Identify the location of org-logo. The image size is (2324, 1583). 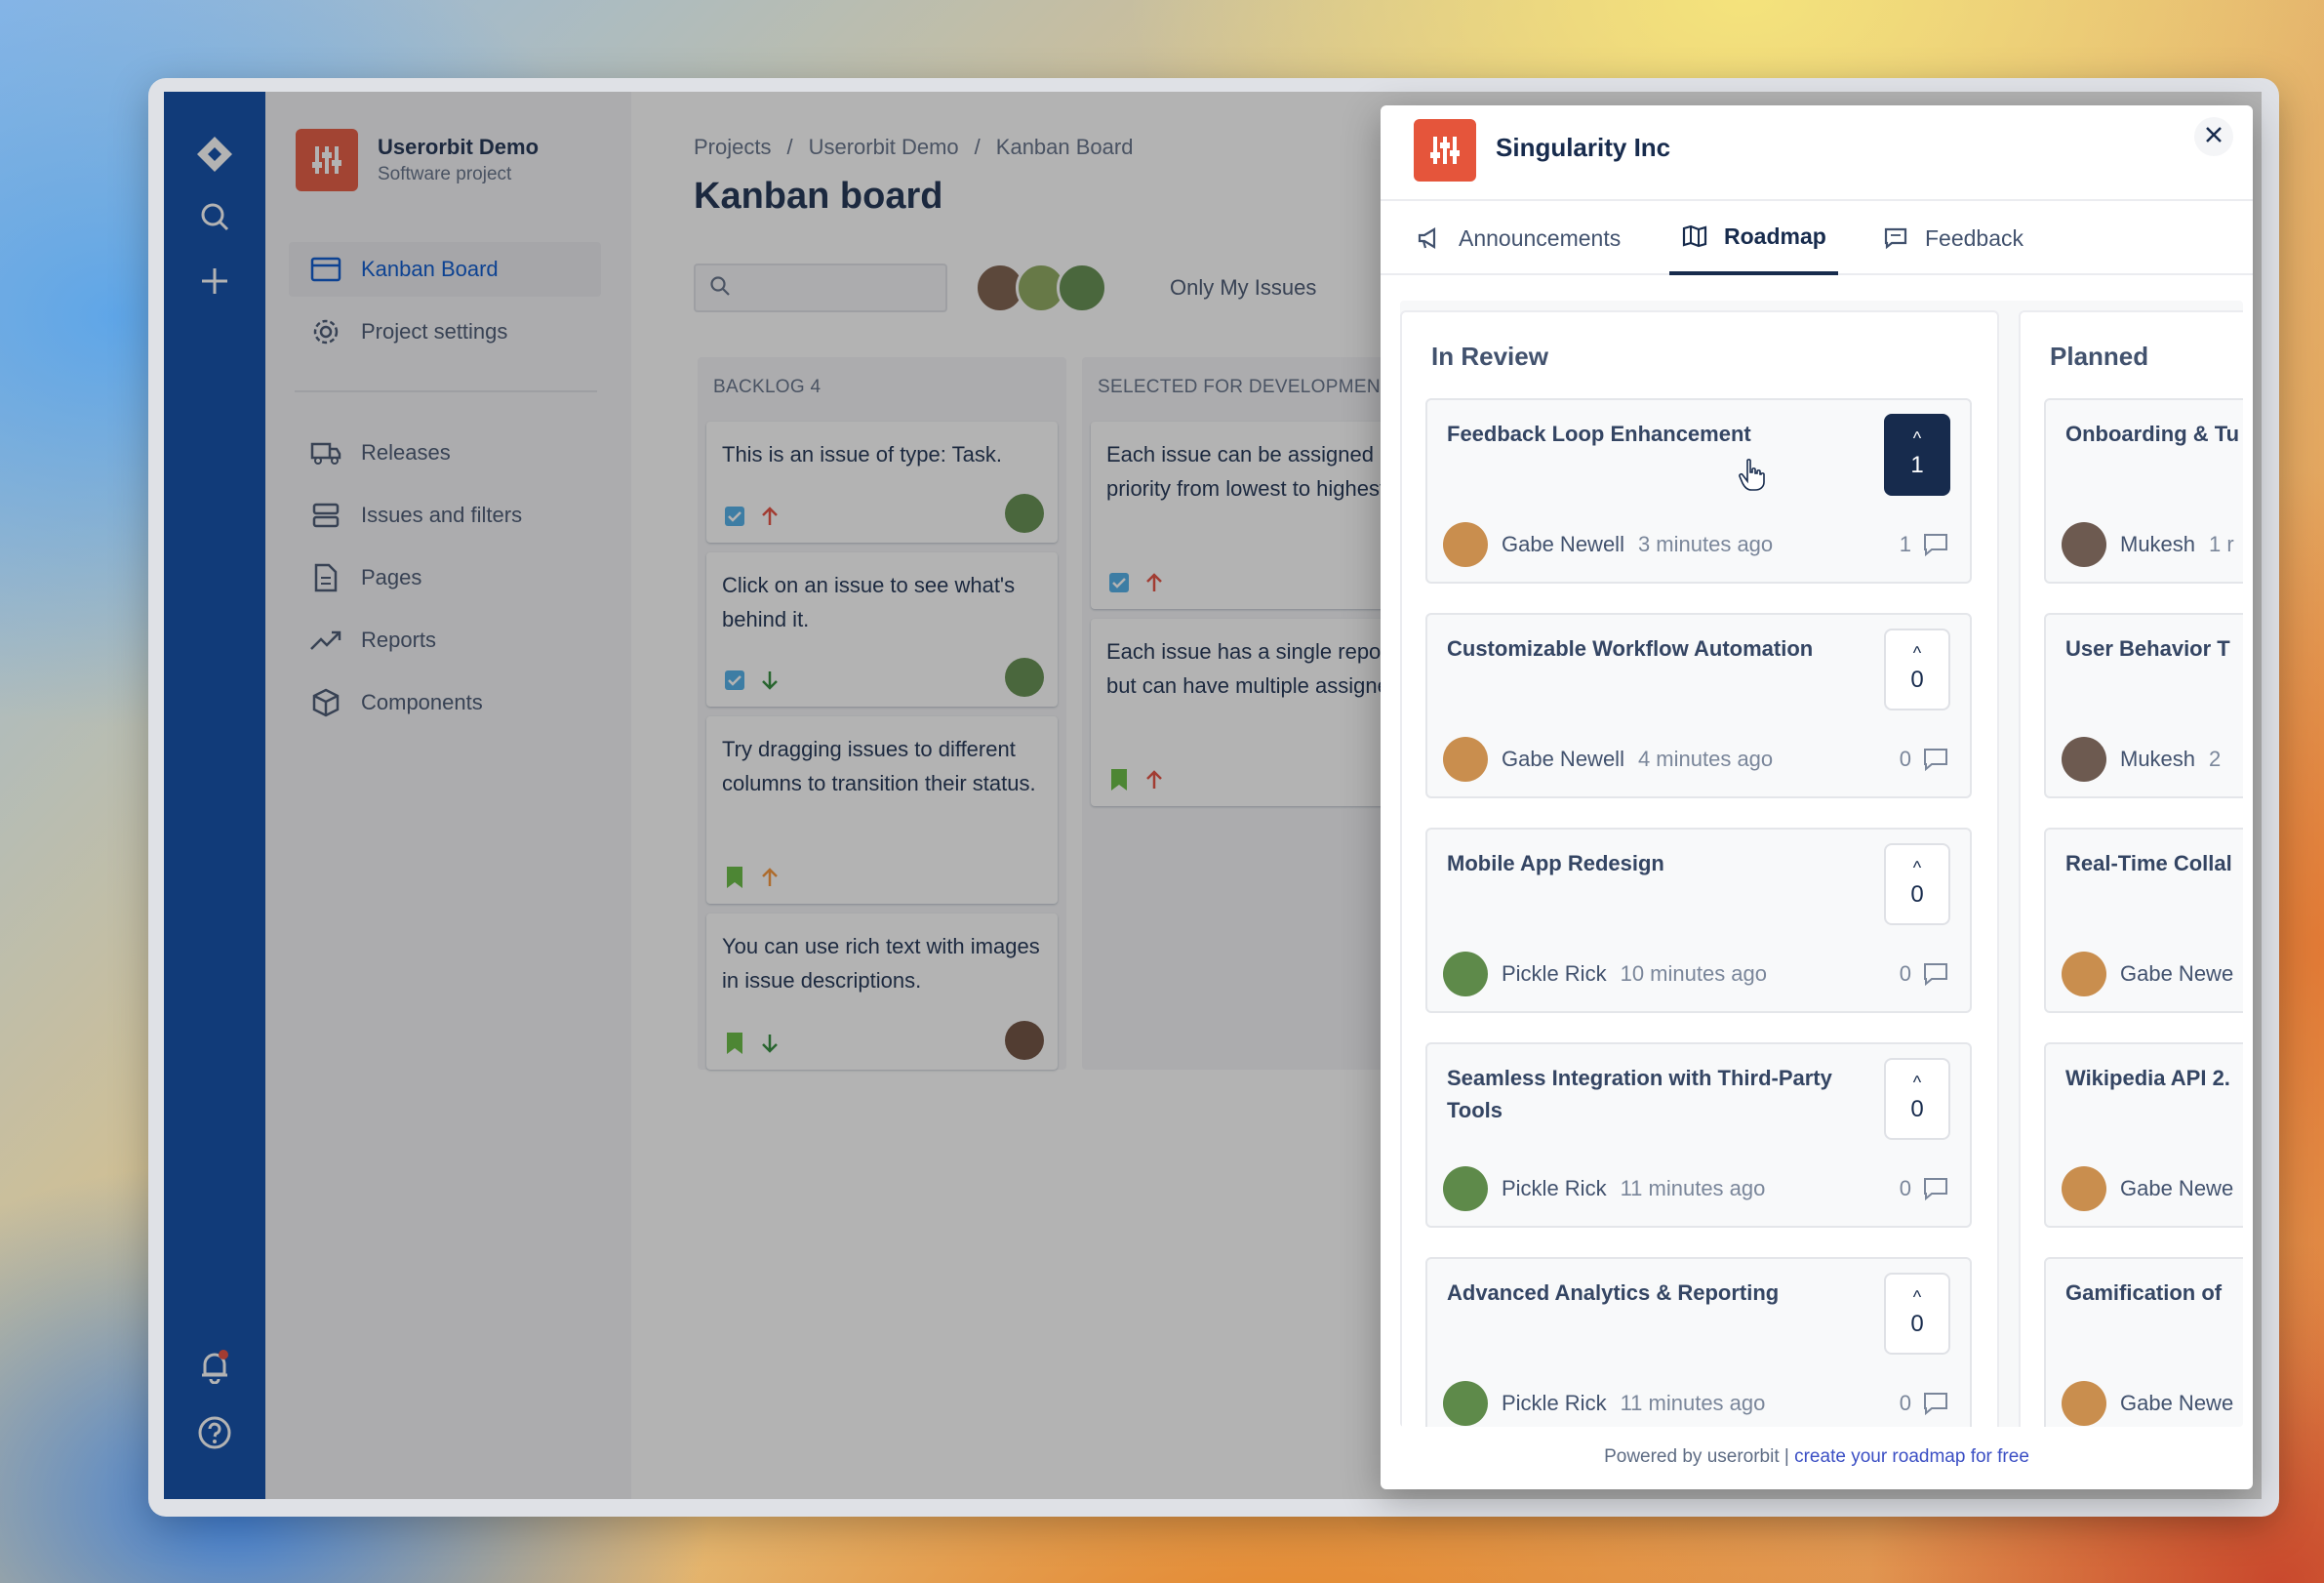
(1445, 150).